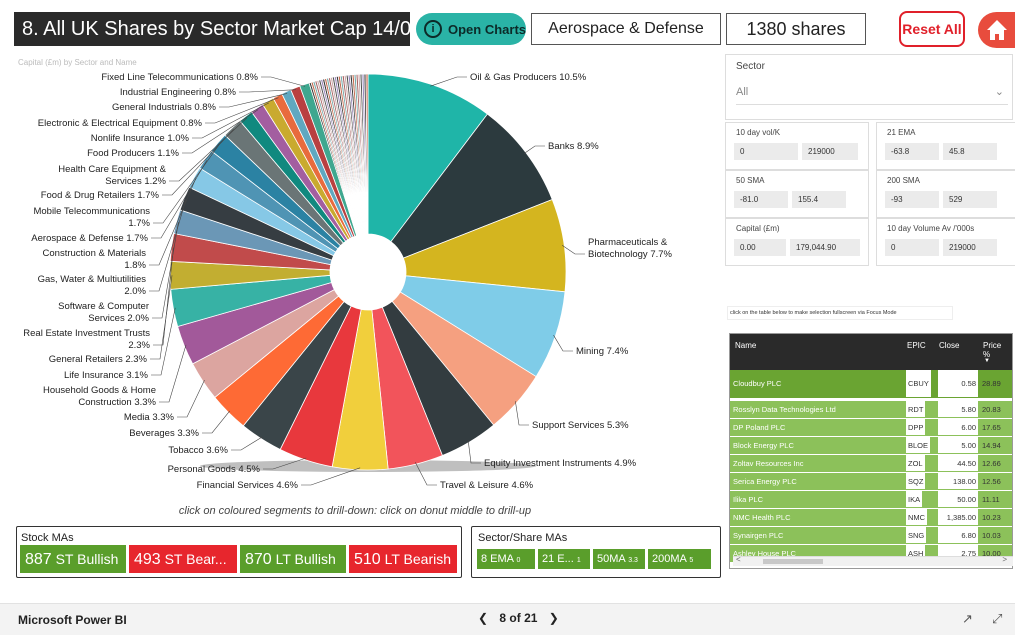 This screenshot has height=635, width=1015. Describe the element at coordinates (135, 291) in the screenshot. I see `slice-label: 2.0%` at that location.